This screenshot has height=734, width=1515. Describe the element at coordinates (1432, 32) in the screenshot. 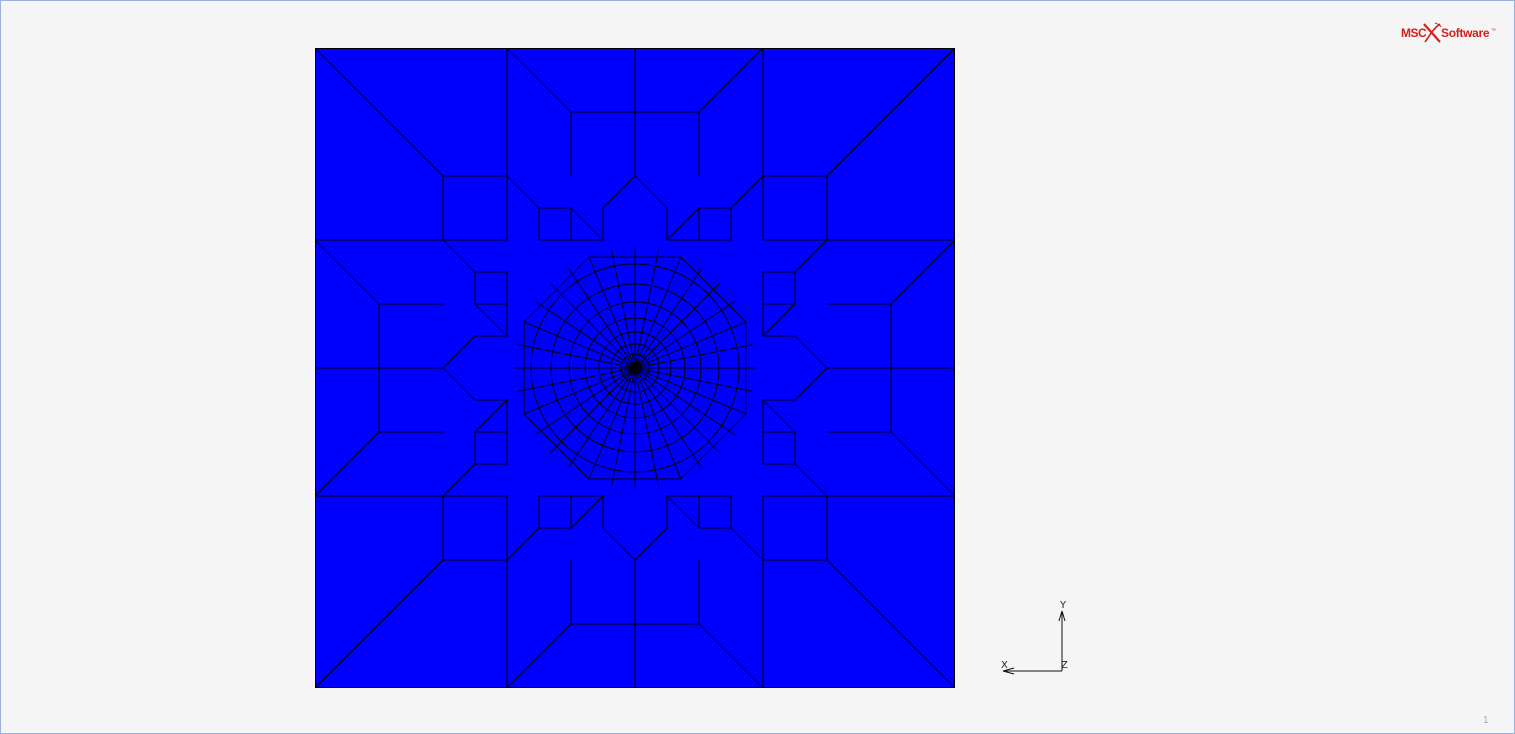

I see `logo-x-icon` at that location.